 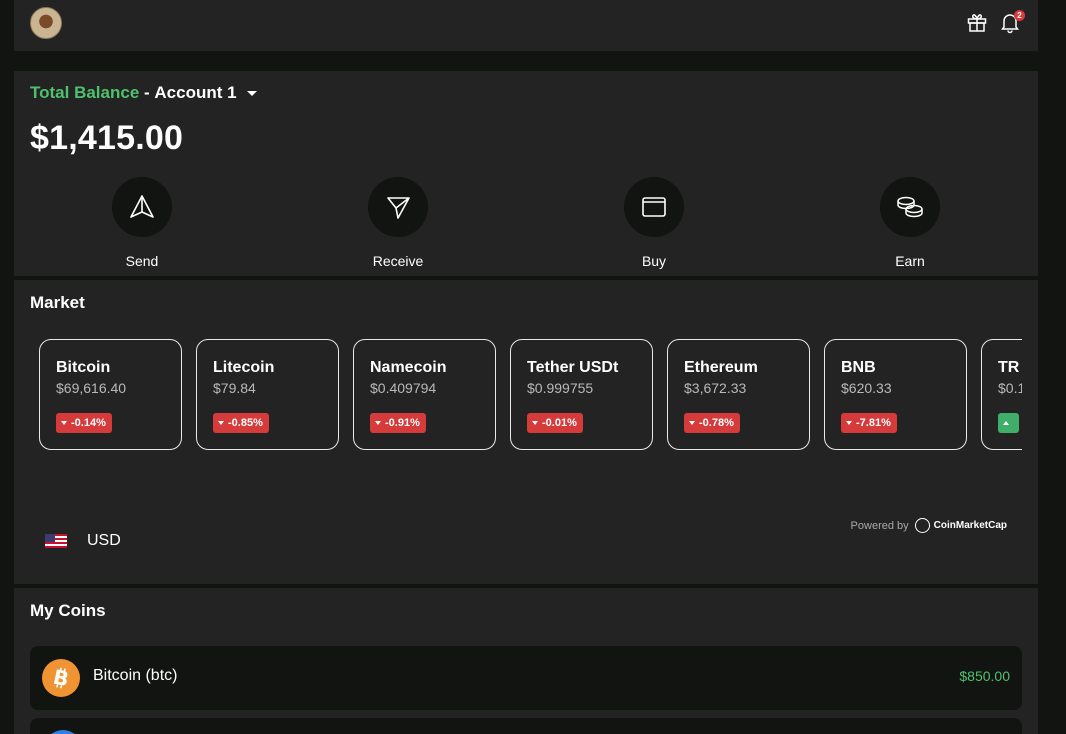 I want to click on chevron-down-icon, so click(x=251, y=93).